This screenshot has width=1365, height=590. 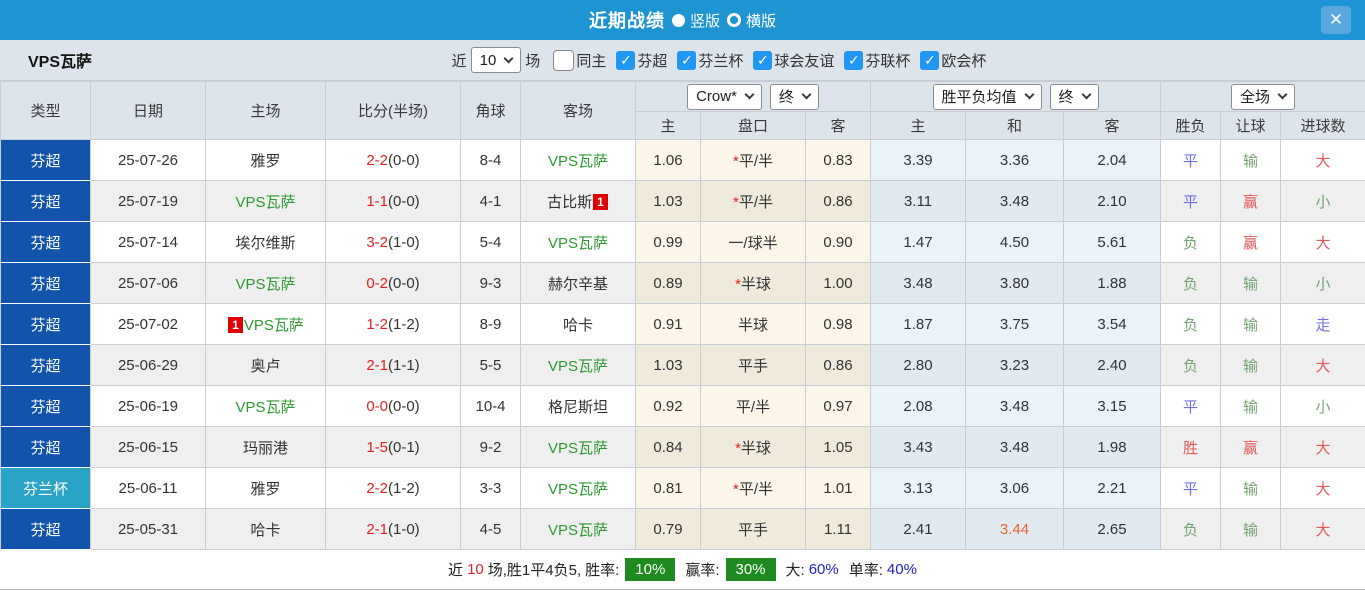 I want to click on win-rate-label: 胜率:, so click(x=602, y=570).